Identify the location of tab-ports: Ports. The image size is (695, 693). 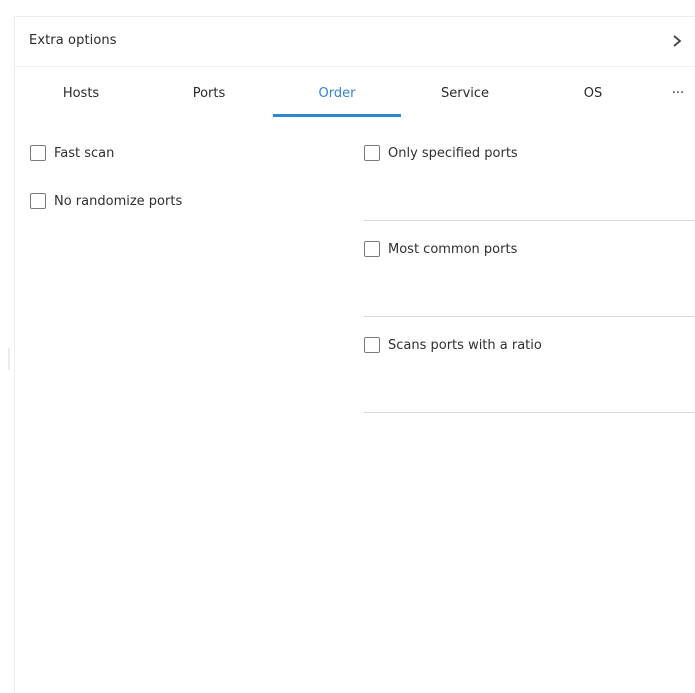
(209, 93).